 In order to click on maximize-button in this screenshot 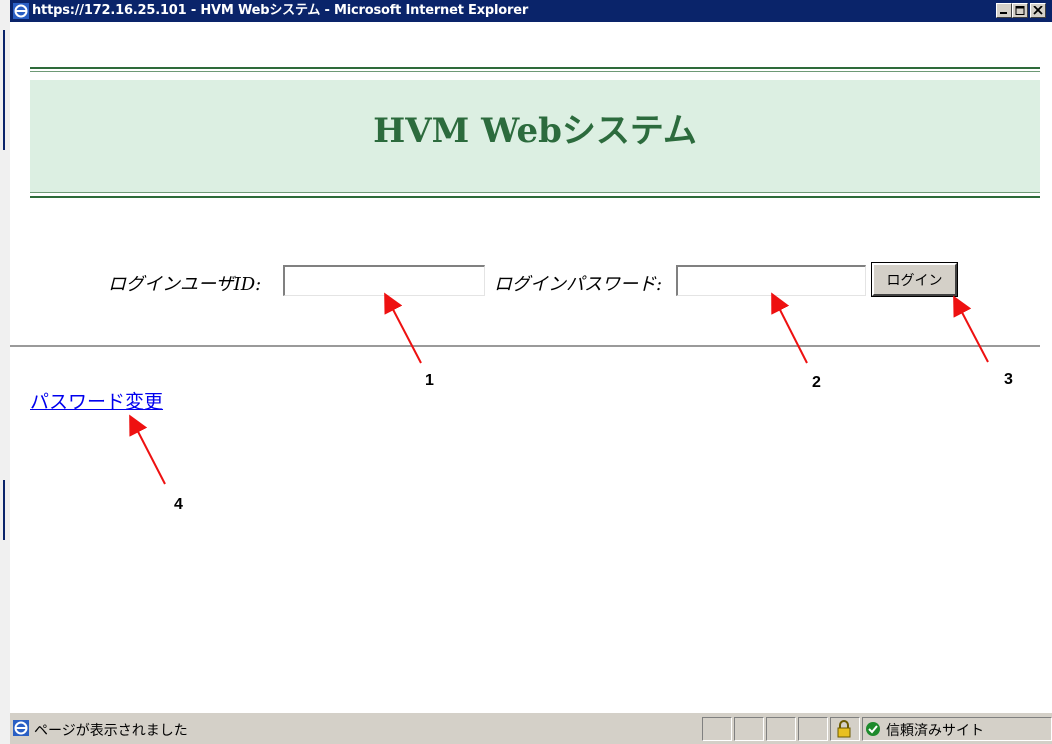, I will do `click(1020, 10)`.